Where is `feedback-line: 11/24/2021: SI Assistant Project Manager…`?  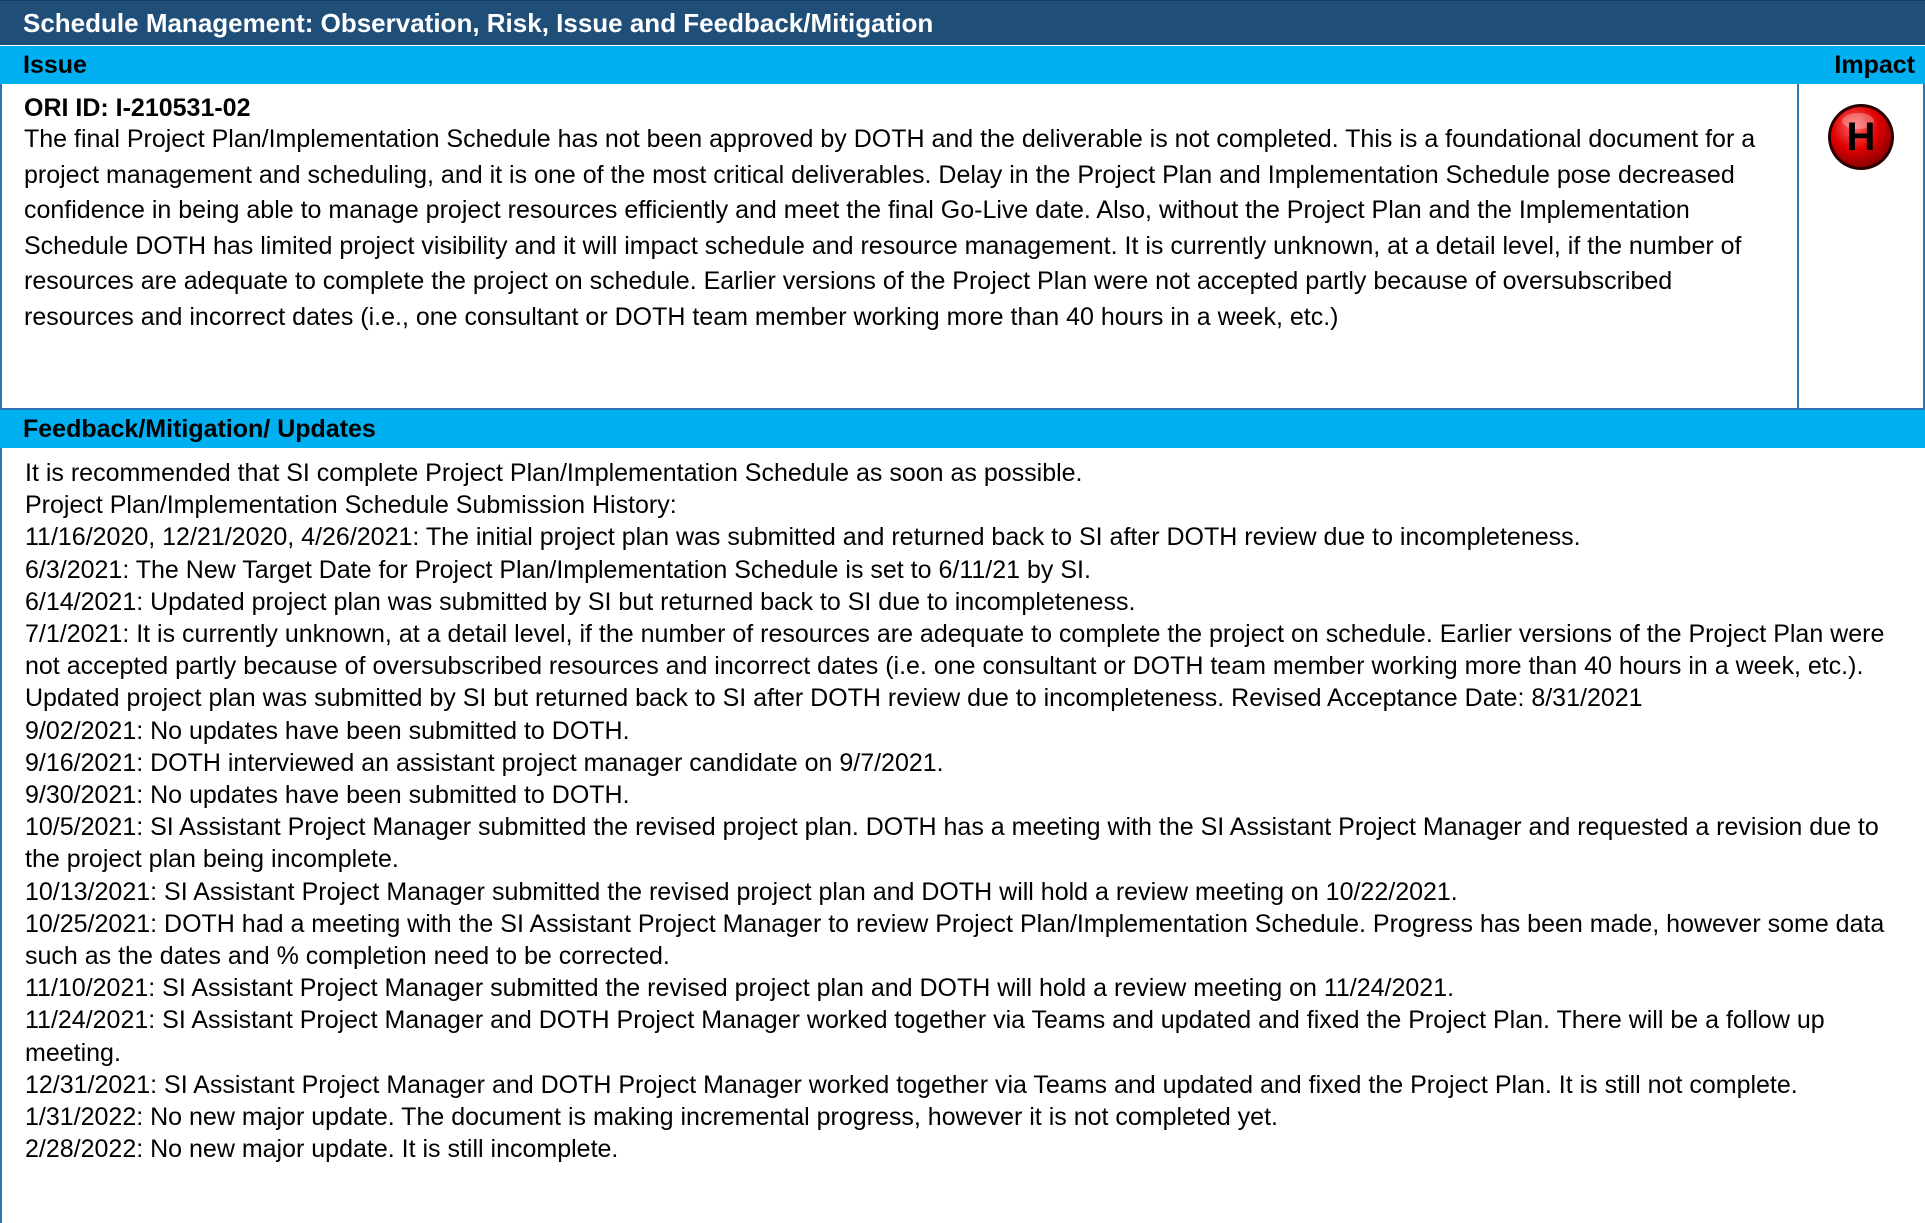 feedback-line: 11/24/2021: SI Assistant Project Manager… is located at coordinates (925, 1036).